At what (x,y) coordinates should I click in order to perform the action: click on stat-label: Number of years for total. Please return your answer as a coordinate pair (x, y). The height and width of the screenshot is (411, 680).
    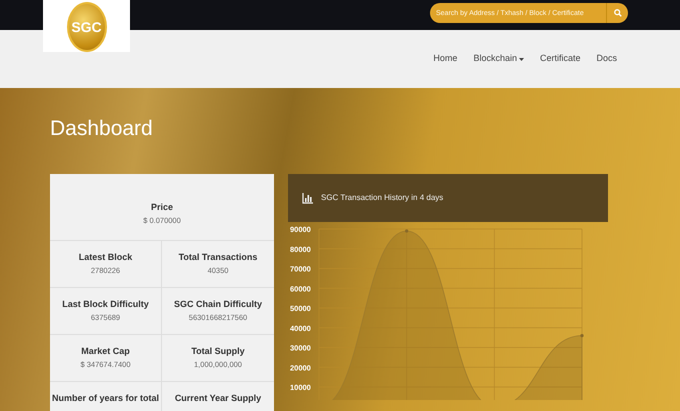
    Looking at the image, I should click on (105, 399).